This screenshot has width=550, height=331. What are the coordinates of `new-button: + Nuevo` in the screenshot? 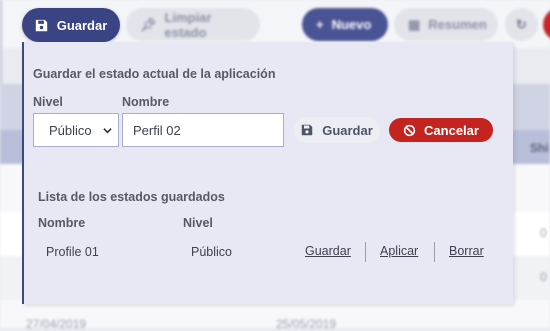 It's located at (345, 24).